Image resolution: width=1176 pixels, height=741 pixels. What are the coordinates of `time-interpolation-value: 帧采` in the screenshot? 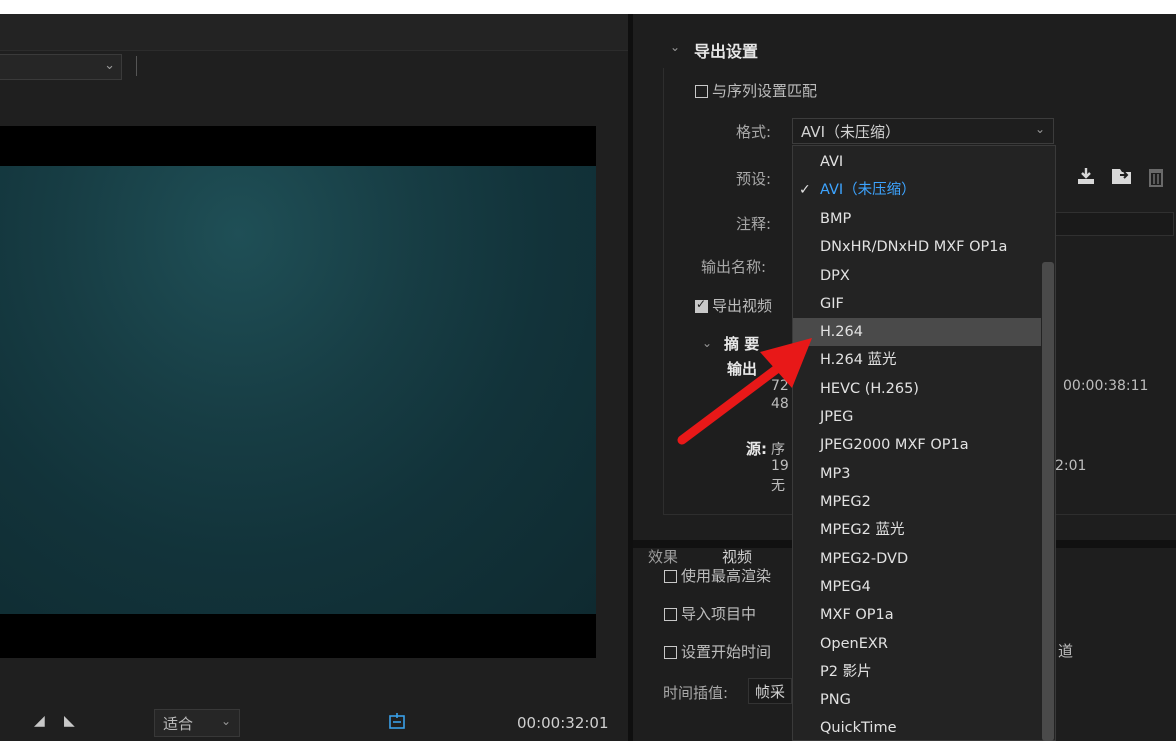 It's located at (770, 692).